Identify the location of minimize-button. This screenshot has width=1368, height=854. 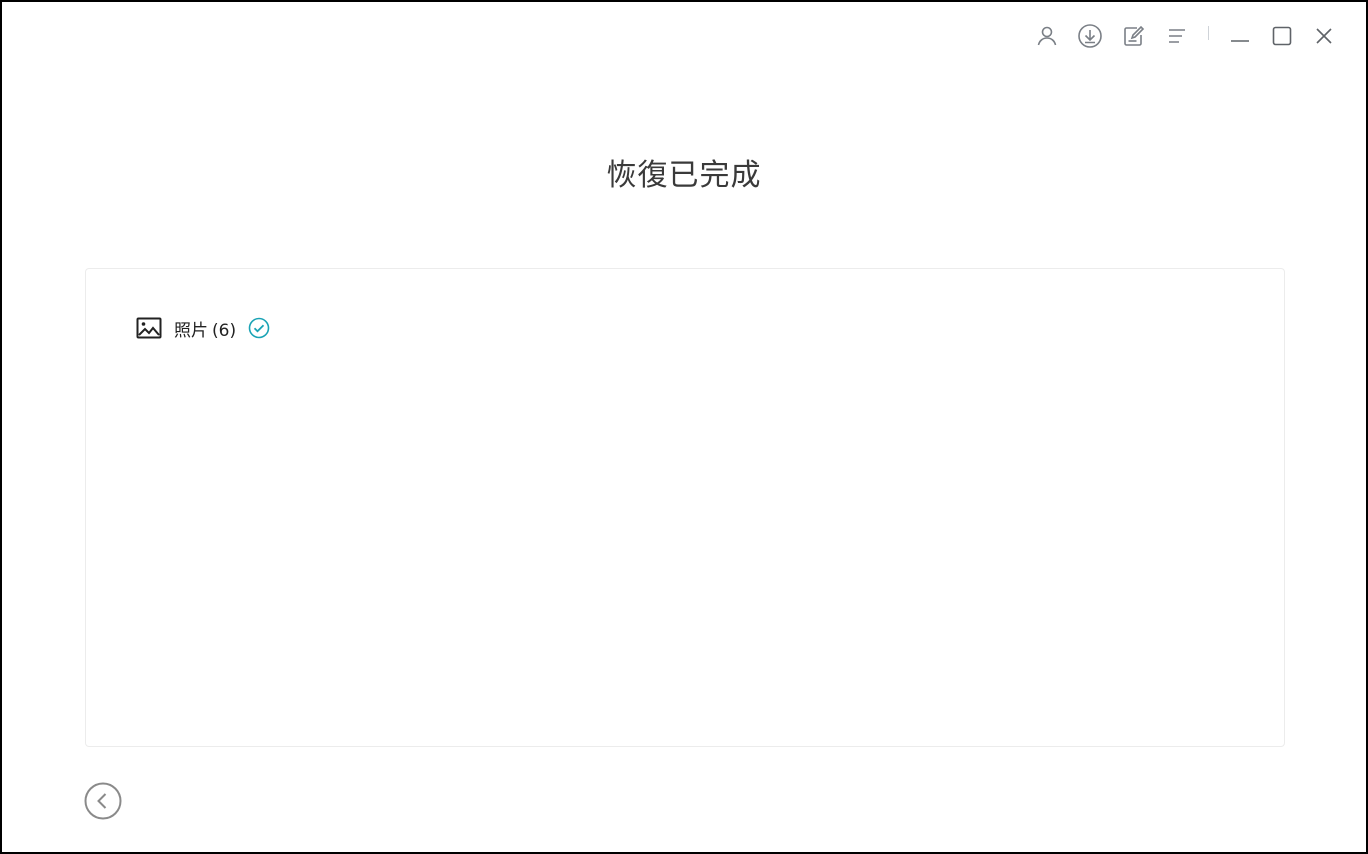
(1240, 36).